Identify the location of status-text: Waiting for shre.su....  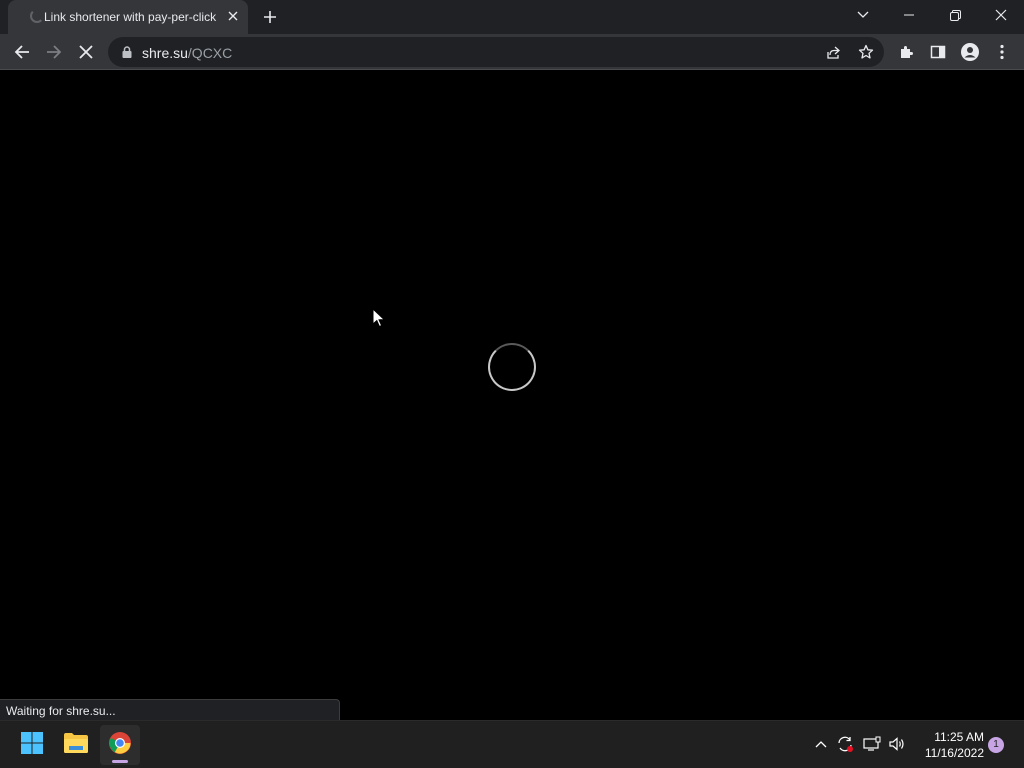
(61, 711).